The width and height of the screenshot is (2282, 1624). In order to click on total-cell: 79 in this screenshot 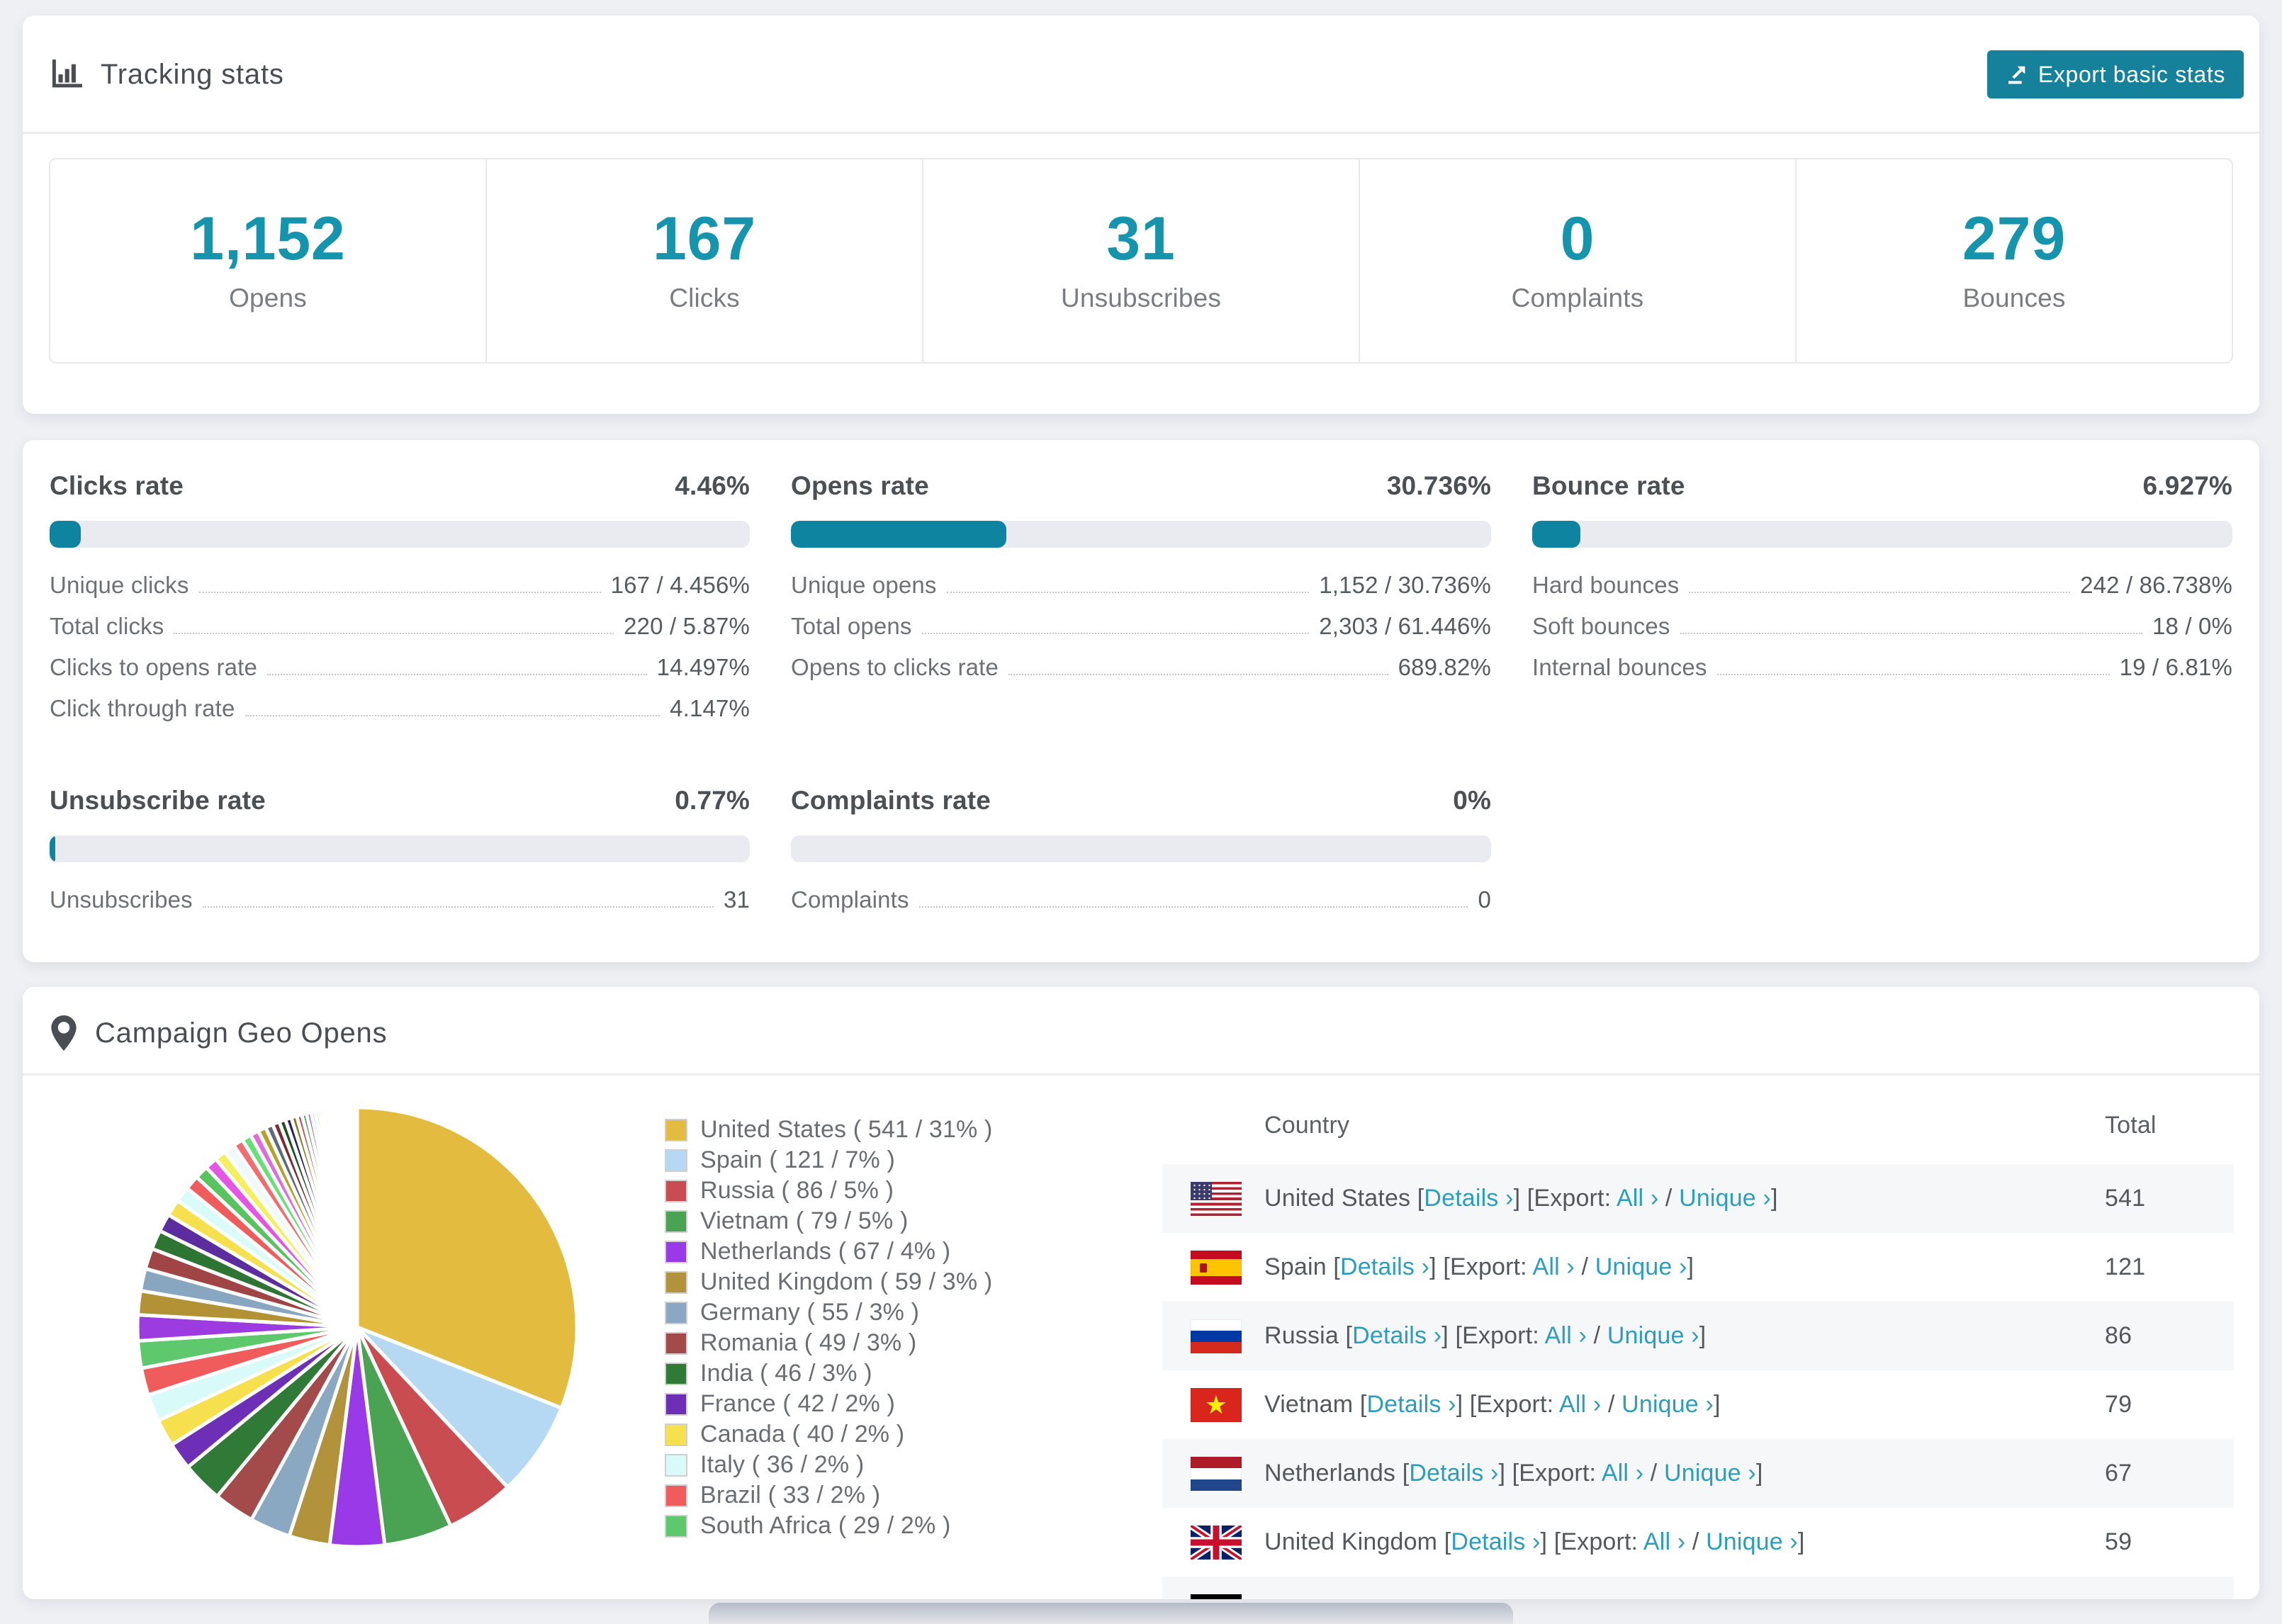, I will do `click(2119, 1404)`.